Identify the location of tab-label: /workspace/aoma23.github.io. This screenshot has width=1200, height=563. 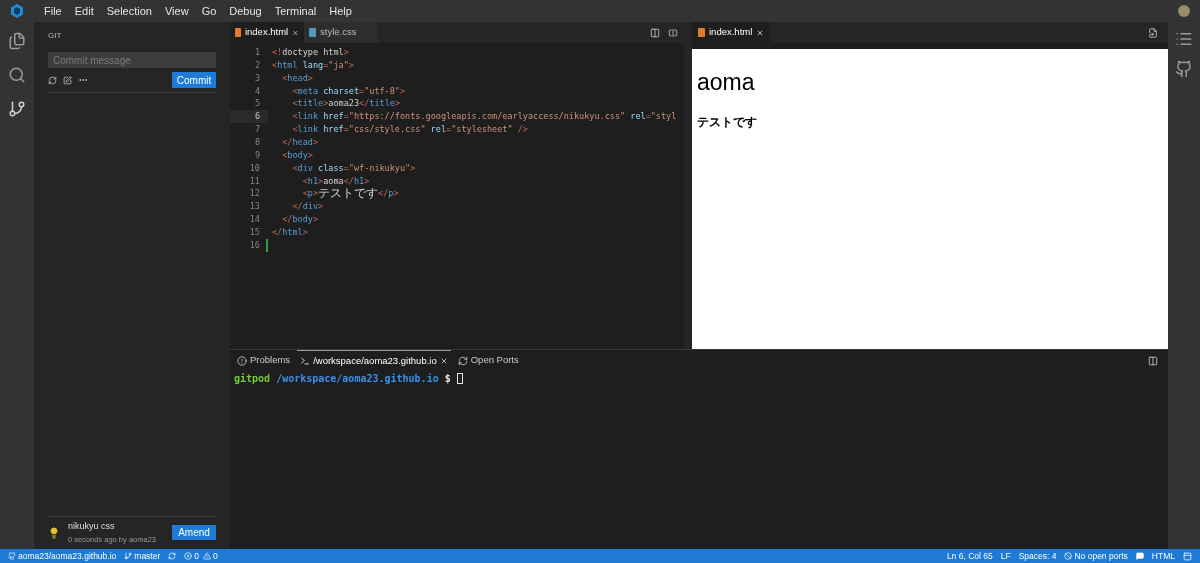
(375, 360).